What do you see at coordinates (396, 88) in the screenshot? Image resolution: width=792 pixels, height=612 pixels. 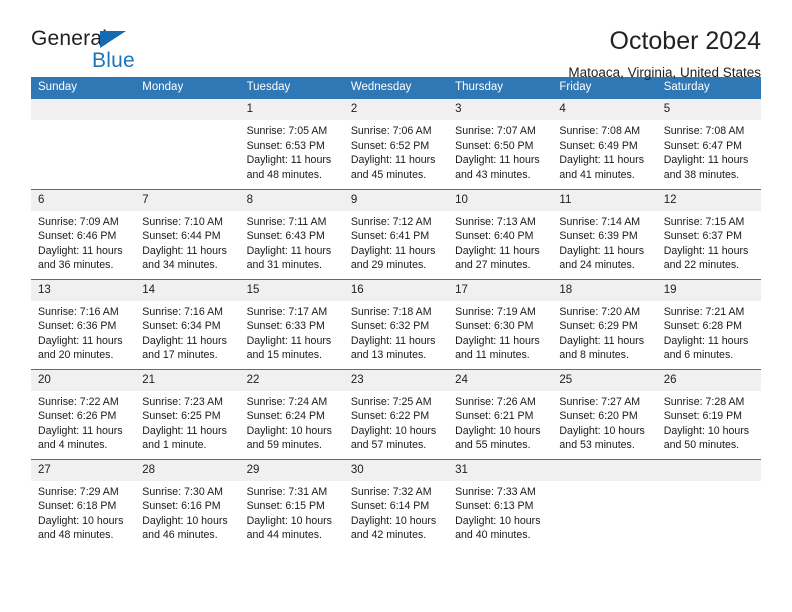 I see `weekday-header-wednesday: Wednesday` at bounding box center [396, 88].